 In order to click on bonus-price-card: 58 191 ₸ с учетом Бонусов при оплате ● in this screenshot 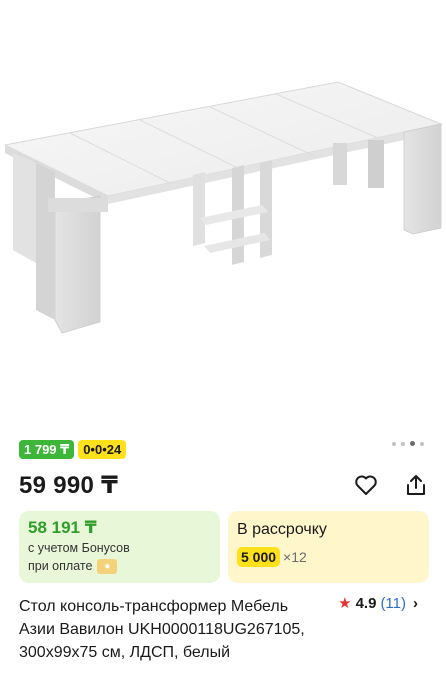, I will do `click(119, 547)`.